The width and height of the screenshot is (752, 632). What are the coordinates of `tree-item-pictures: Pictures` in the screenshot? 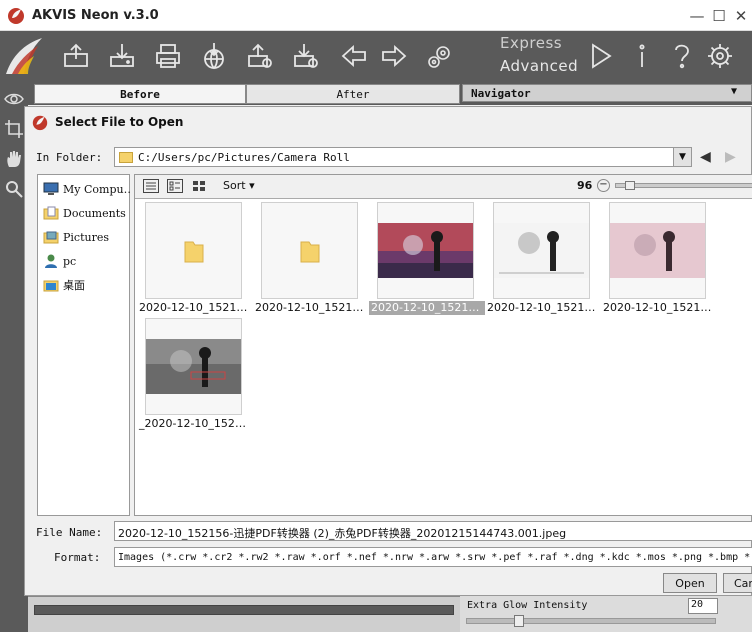 It's located at (87, 237).